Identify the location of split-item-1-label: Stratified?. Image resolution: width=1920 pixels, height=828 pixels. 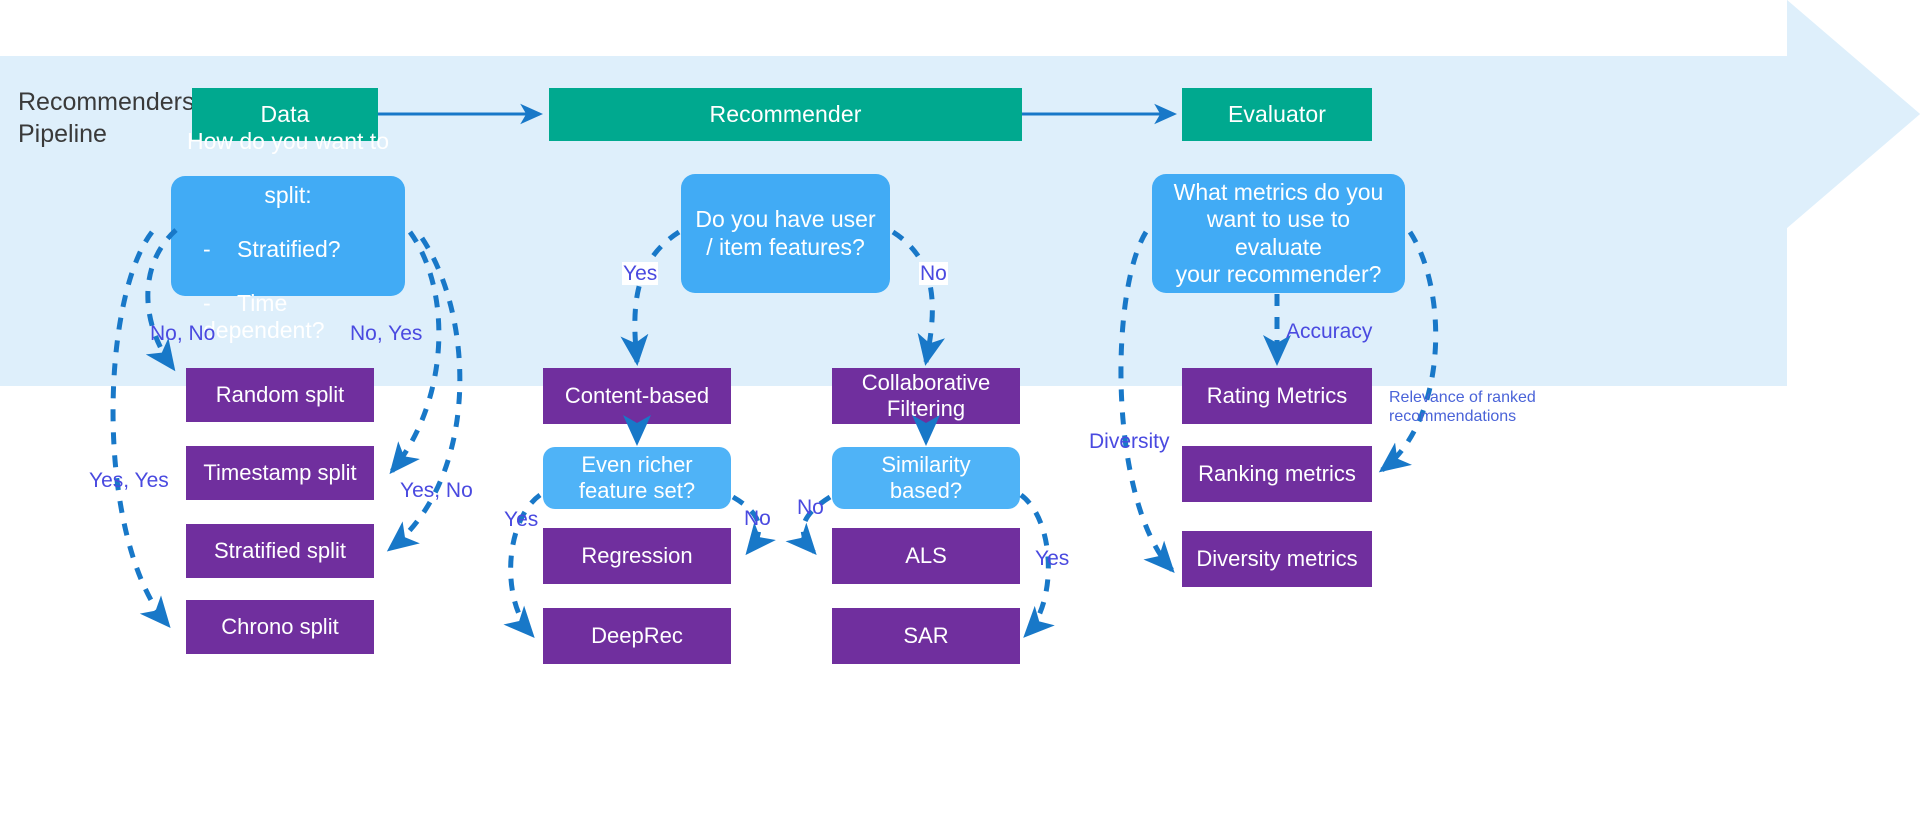
(289, 249).